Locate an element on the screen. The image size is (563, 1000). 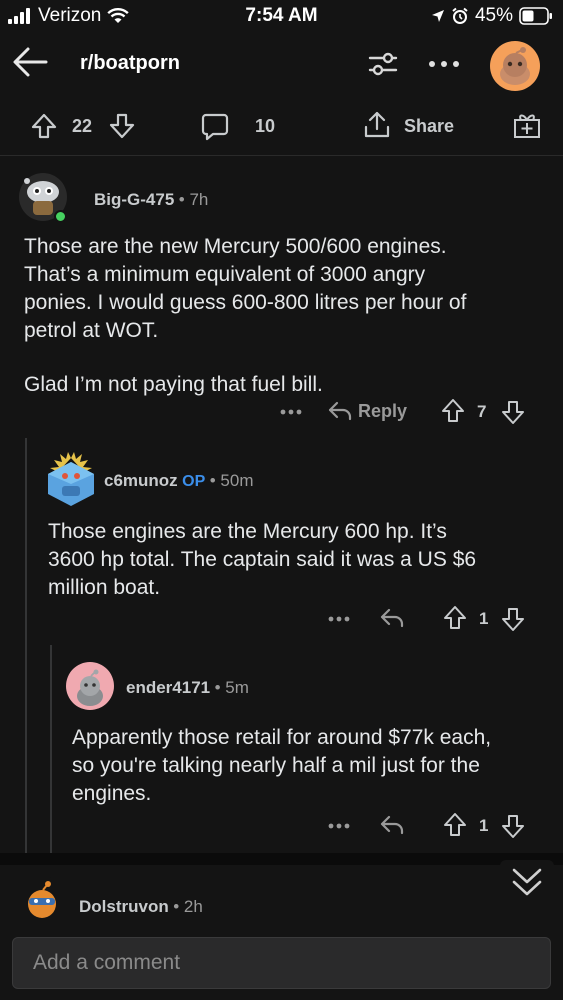
reply-button: Reply is located at coordinates (382, 411).